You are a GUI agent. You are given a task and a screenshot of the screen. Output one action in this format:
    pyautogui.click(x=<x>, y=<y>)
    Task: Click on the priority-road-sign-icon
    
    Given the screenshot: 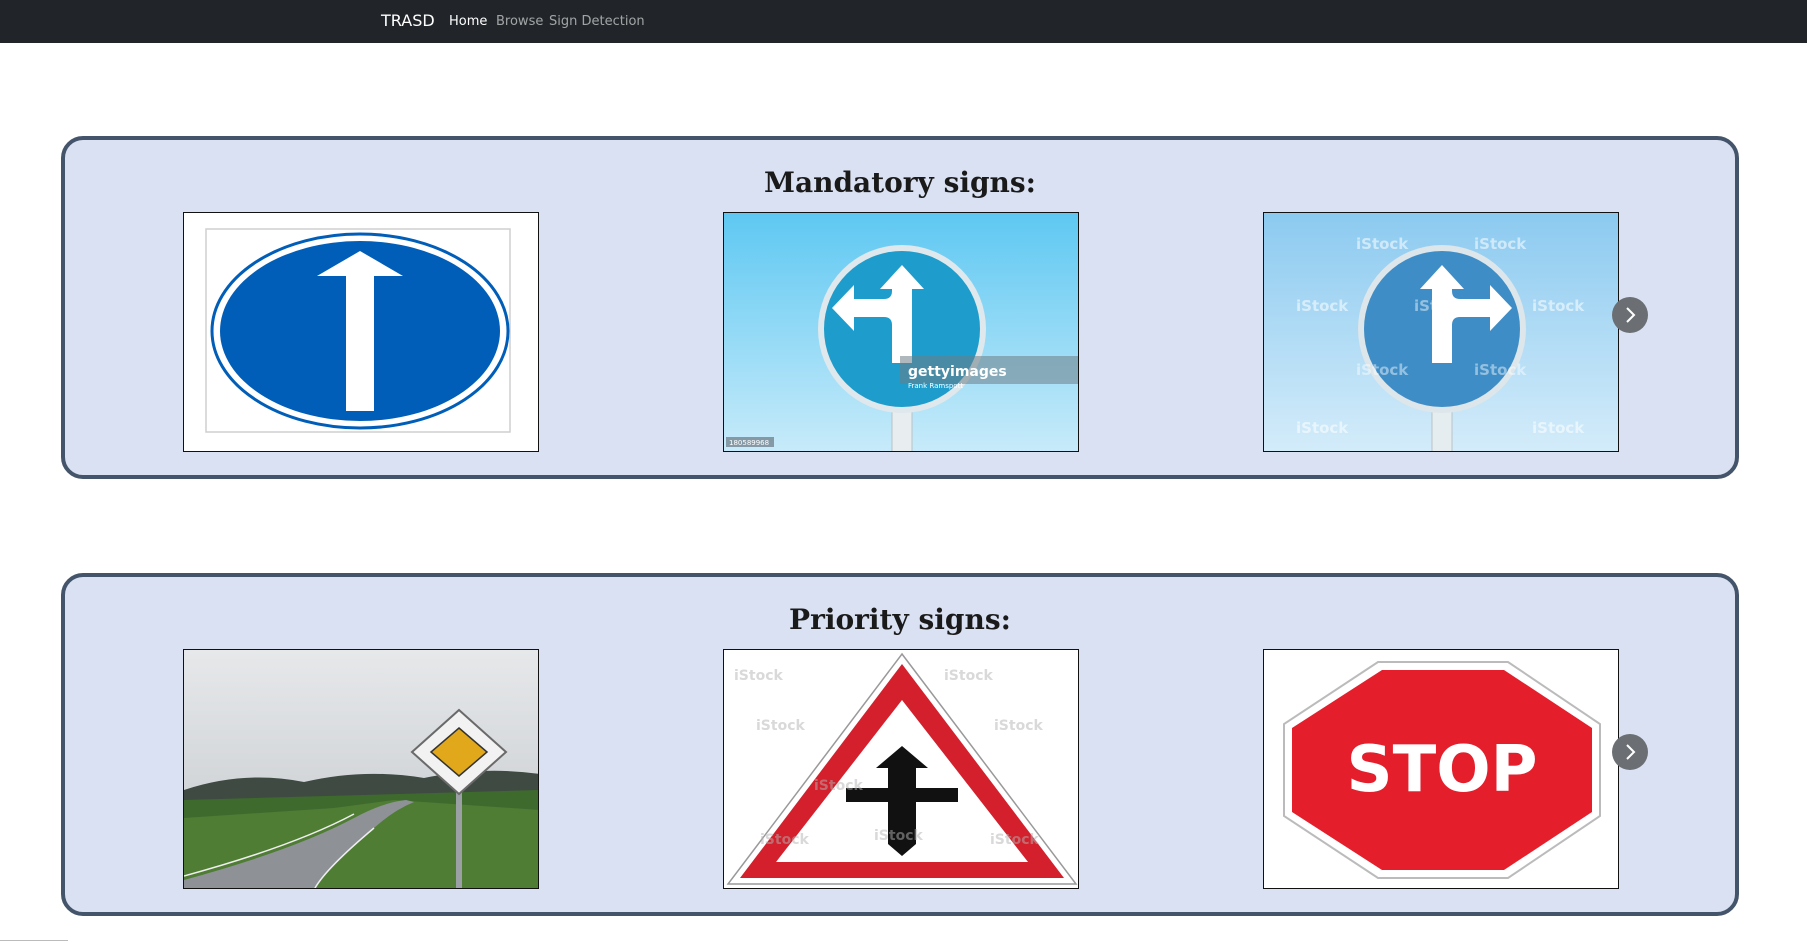 What is the action you would take?
    pyautogui.click(x=361, y=769)
    